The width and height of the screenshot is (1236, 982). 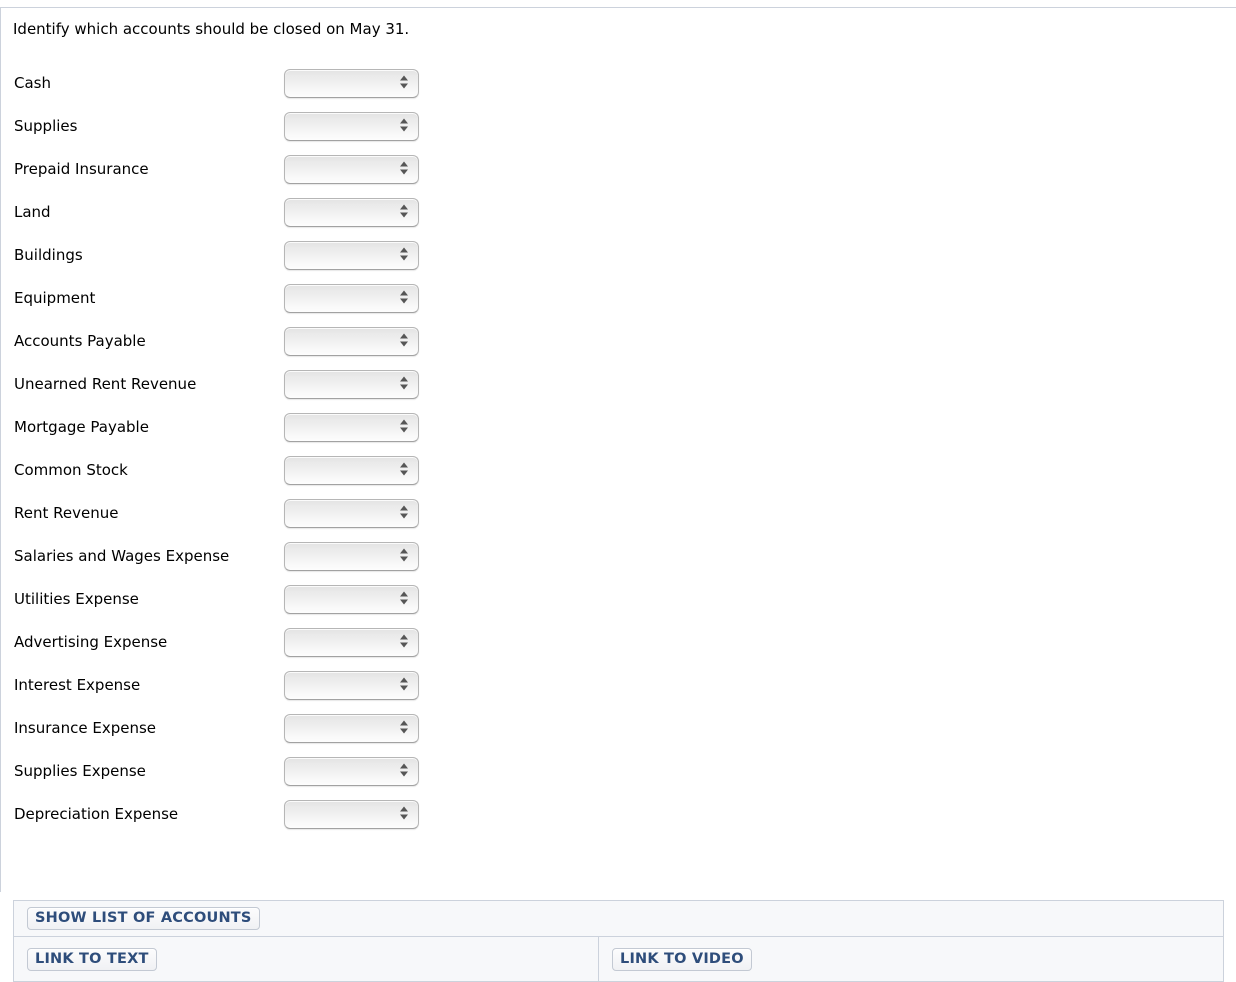 I want to click on account-label: Supplies, so click(x=46, y=126).